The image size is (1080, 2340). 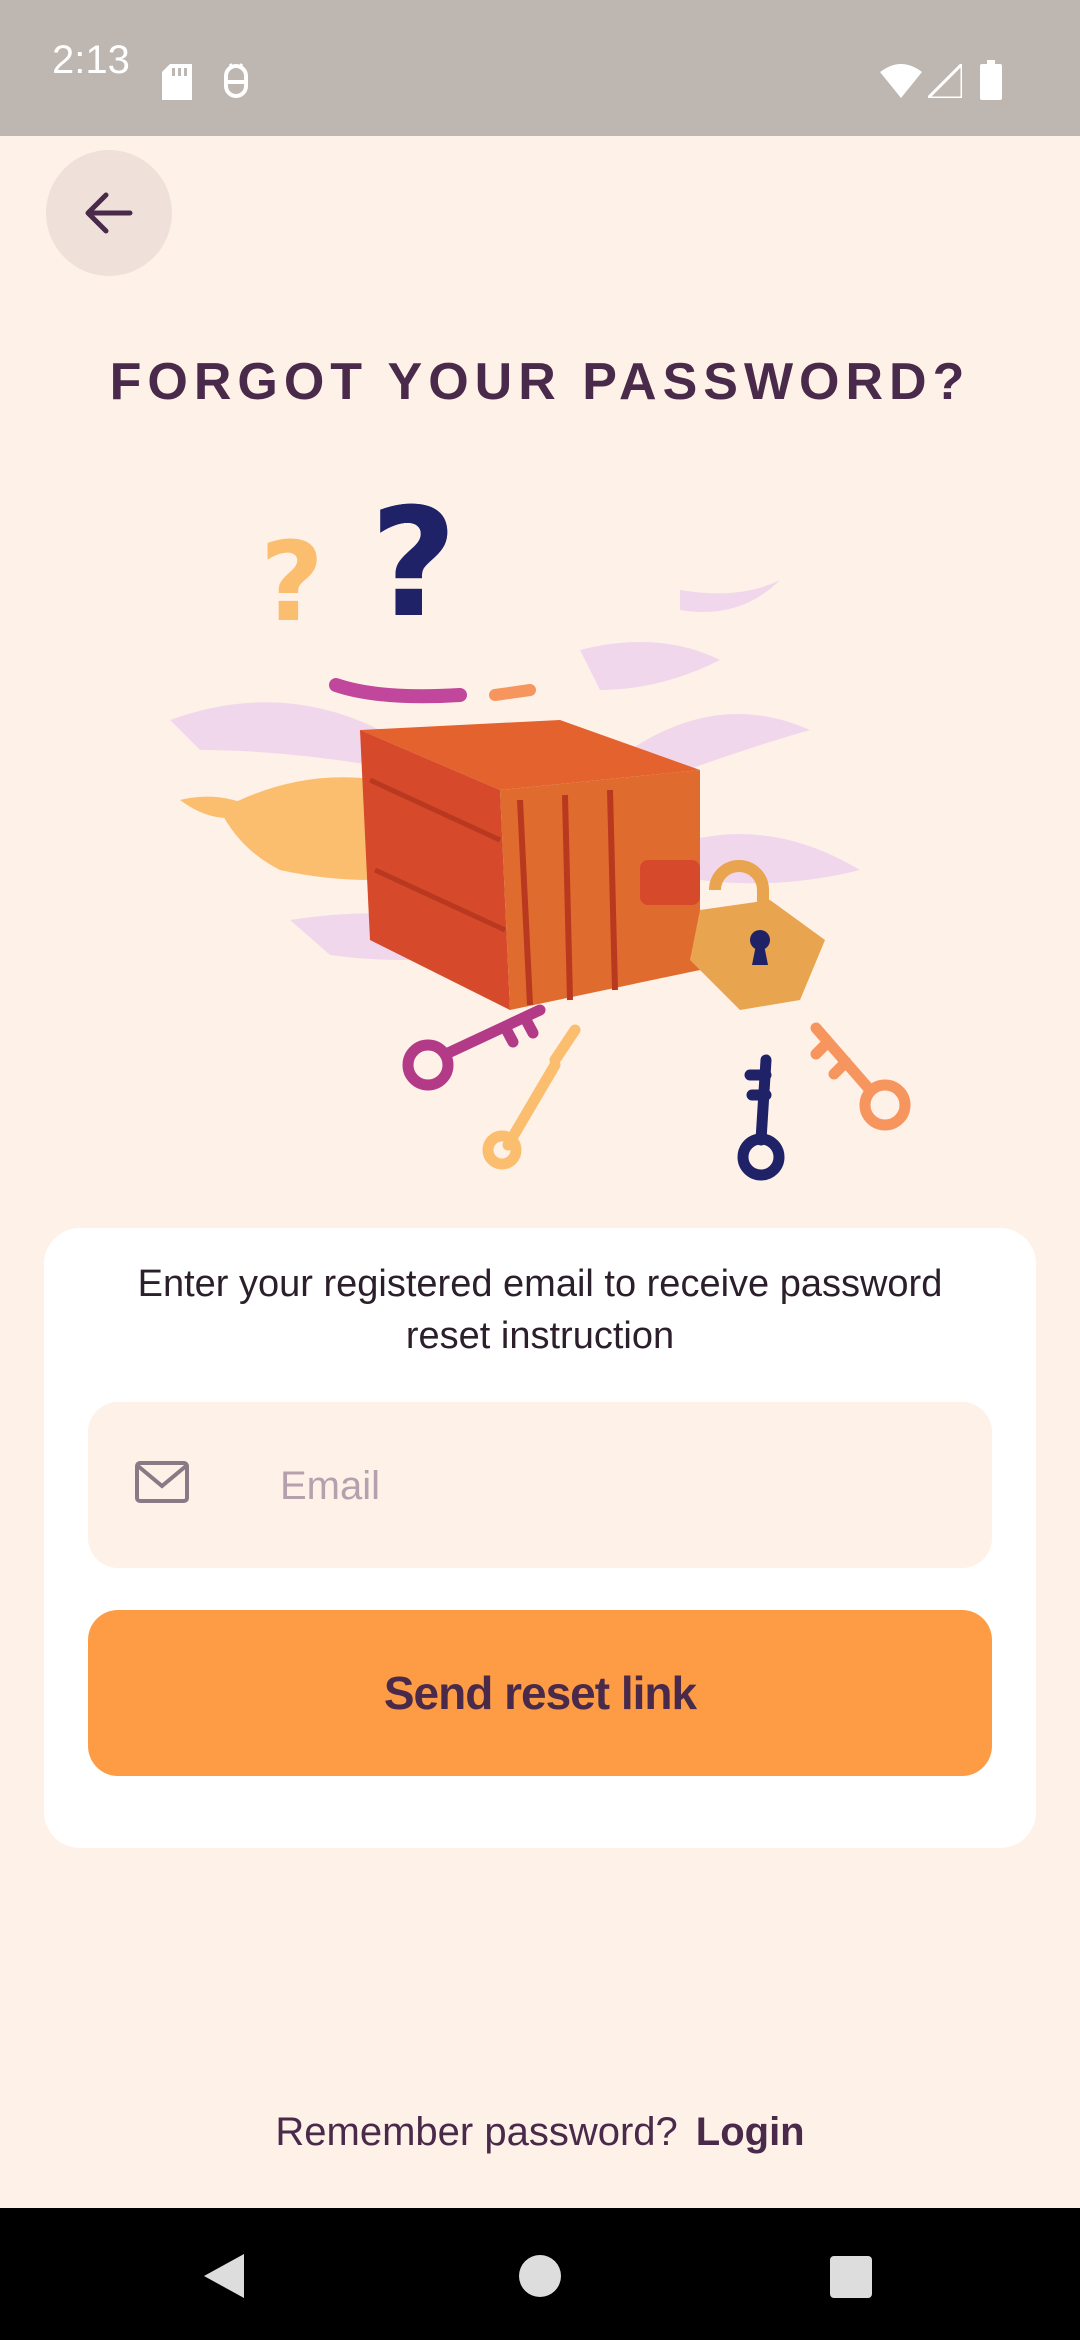 I want to click on footer: Remember password? Login, so click(x=540, y=2132).